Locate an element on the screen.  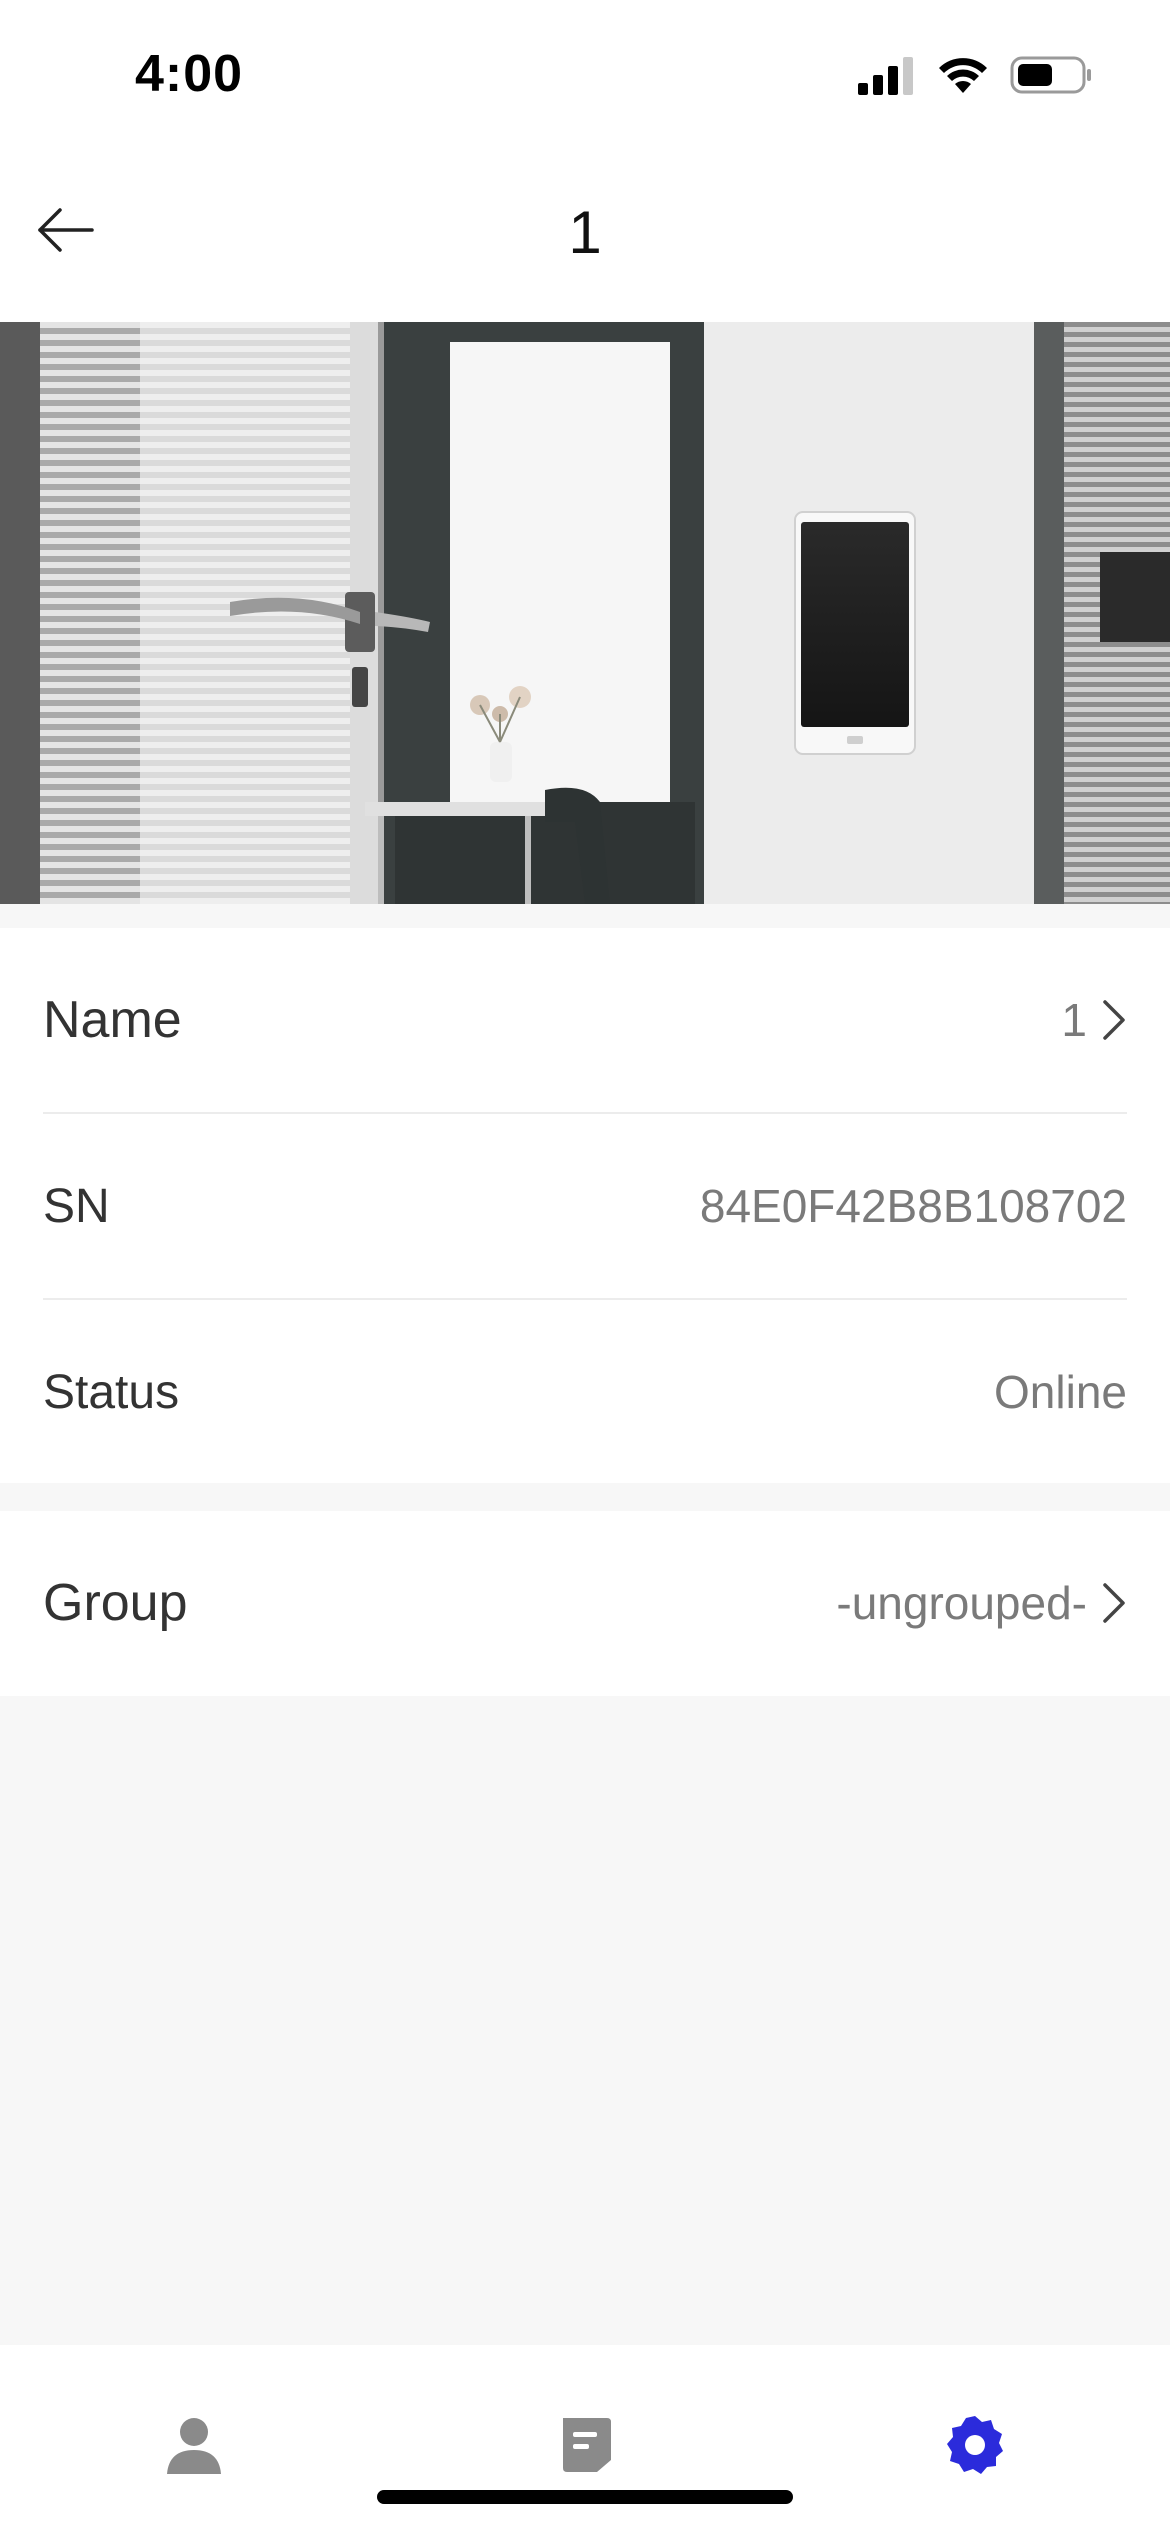
tab-records is located at coordinates (585, 2445).